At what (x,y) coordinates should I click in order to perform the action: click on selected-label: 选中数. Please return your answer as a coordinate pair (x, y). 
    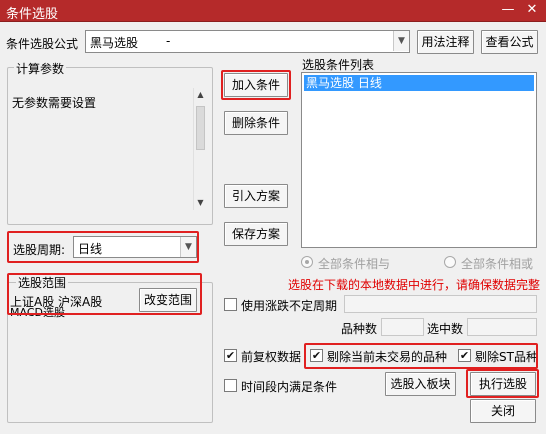
    Looking at the image, I should click on (445, 329).